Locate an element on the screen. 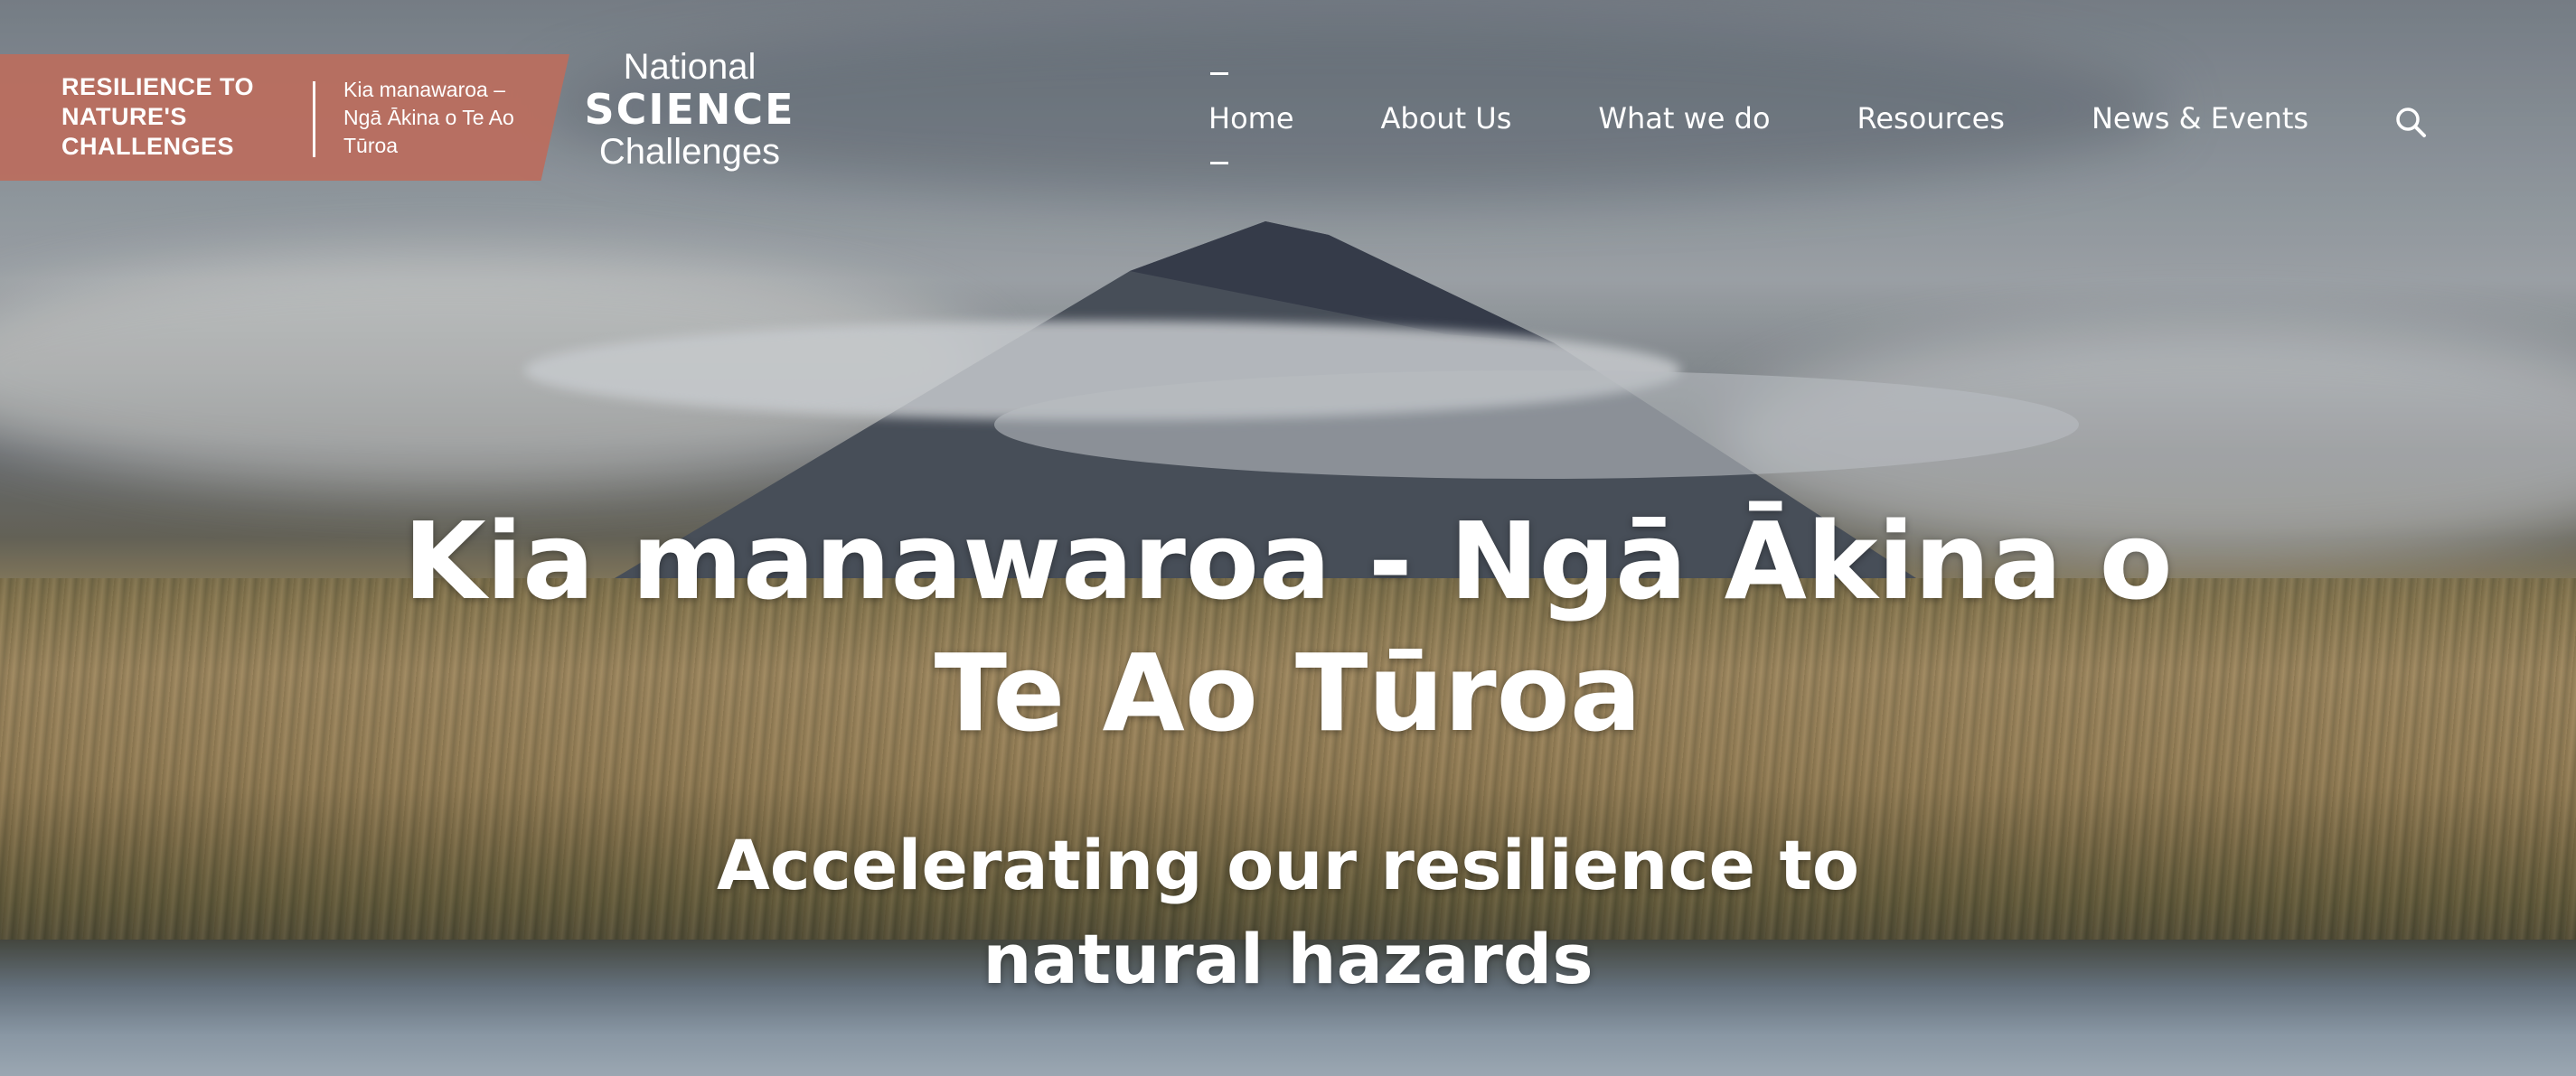  search-icon is located at coordinates (2411, 122).